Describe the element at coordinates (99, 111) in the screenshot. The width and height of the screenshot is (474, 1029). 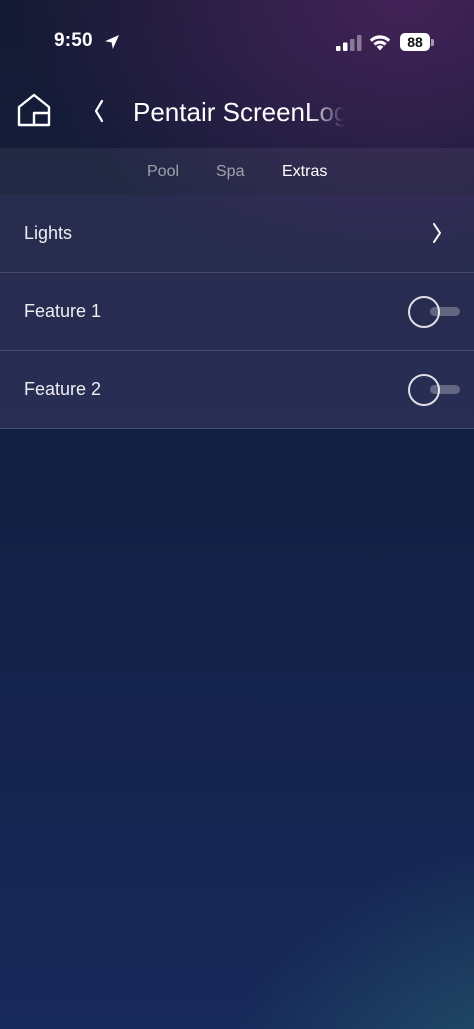
I see `chevron-left-icon` at that location.